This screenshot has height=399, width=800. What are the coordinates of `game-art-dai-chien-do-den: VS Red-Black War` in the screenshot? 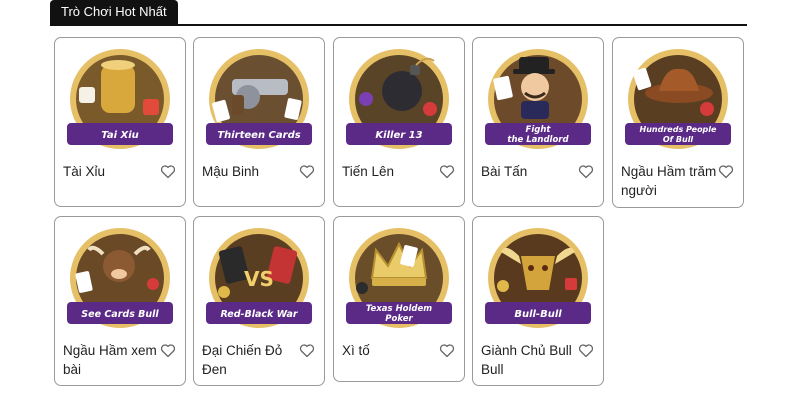 It's located at (259, 282).